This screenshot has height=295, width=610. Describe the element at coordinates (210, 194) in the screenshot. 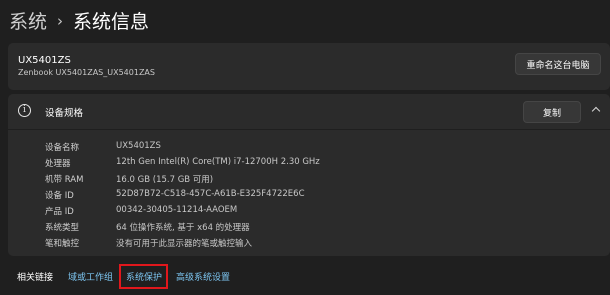

I see `spec-value: 52D87B72-C518-457C-A61B-E325F4722E6C` at that location.